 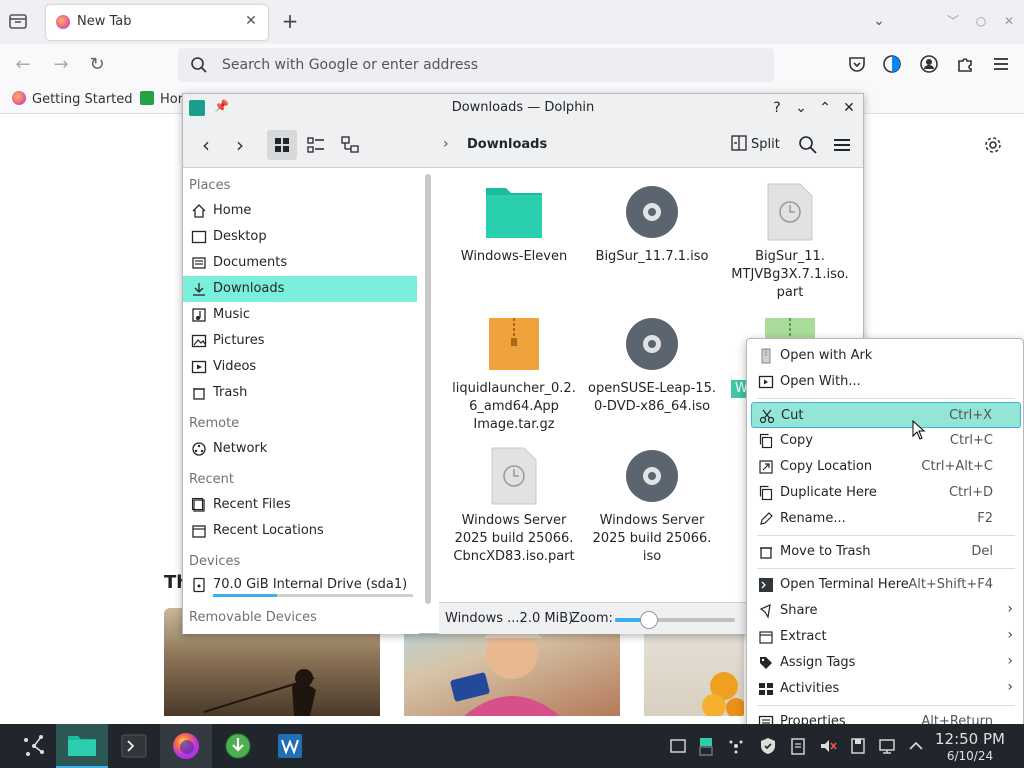 What do you see at coordinates (981, 21) in the screenshot?
I see `maximize-icon: ○` at bounding box center [981, 21].